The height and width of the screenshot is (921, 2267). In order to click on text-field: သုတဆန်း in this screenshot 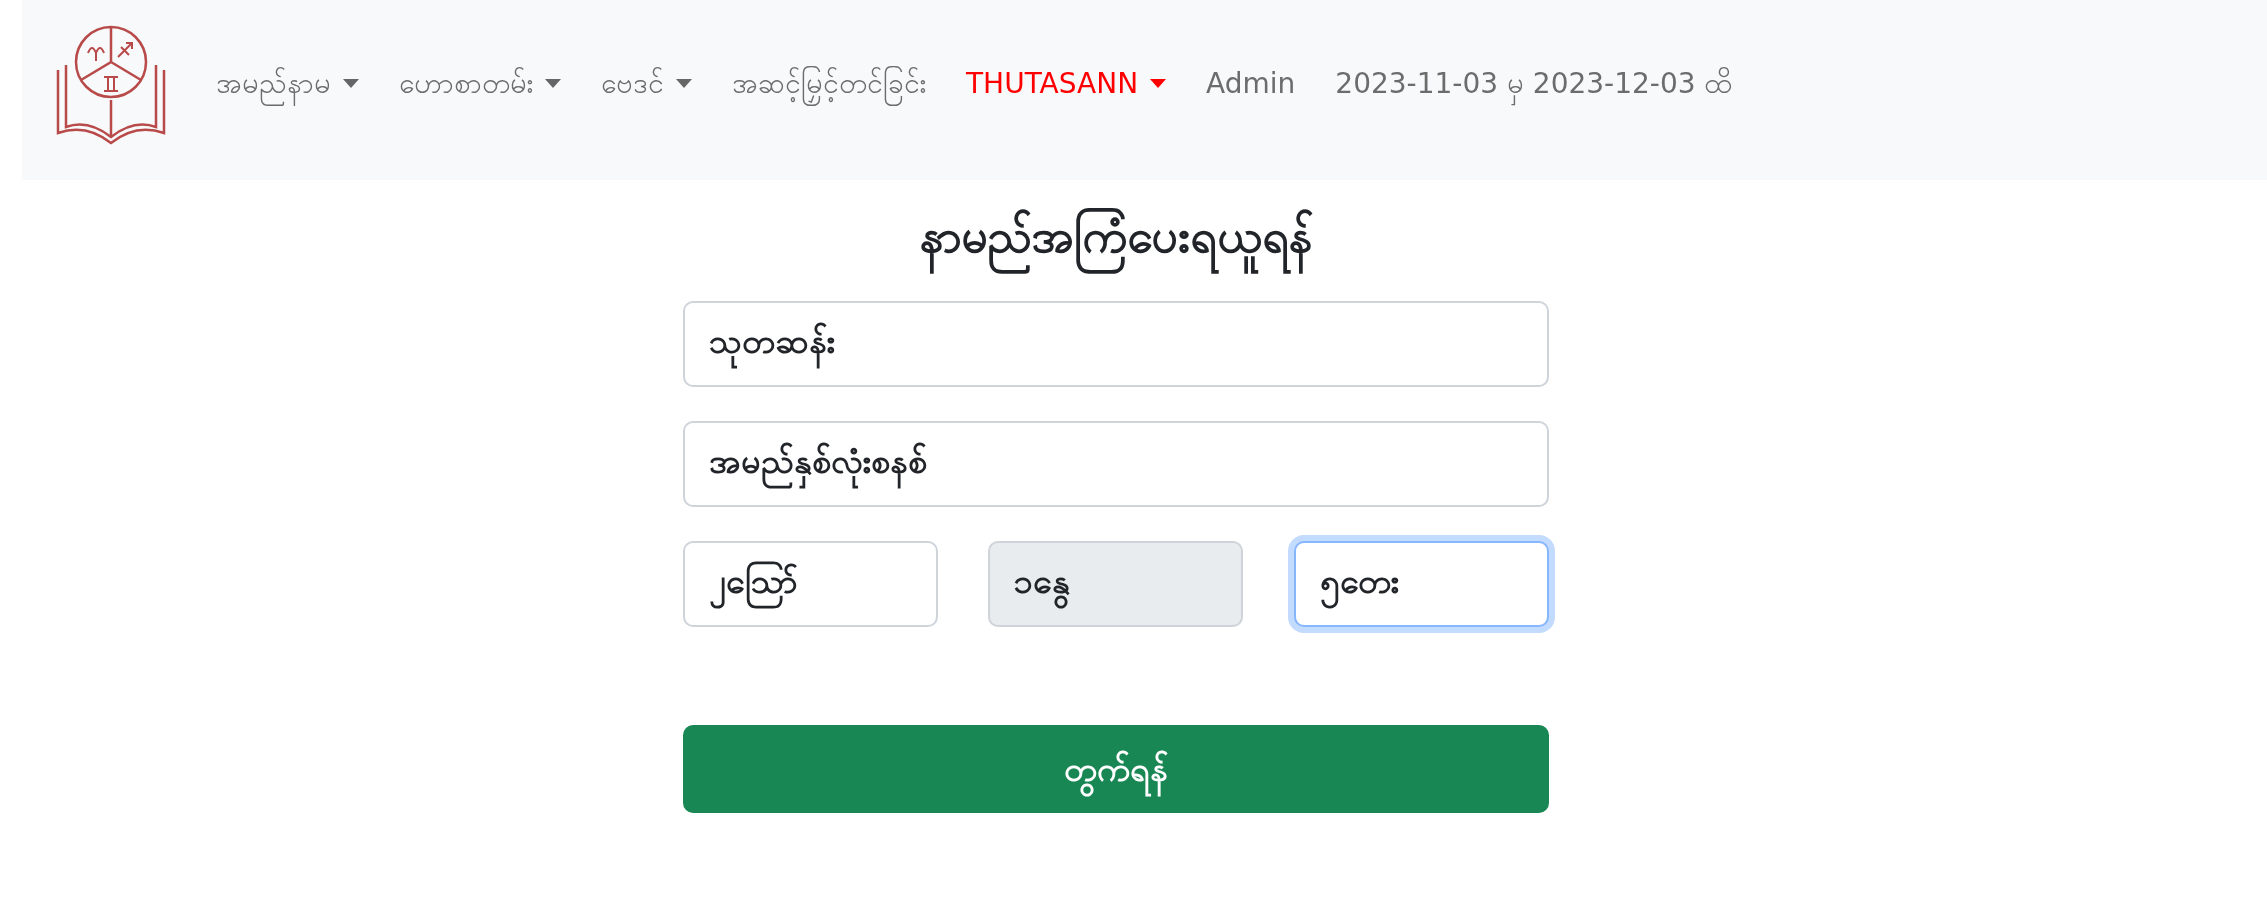, I will do `click(1115, 344)`.